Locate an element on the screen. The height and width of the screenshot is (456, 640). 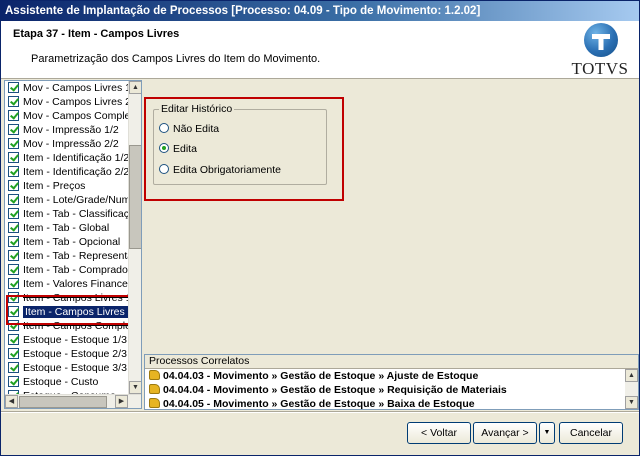
tree-horizontal-scrollbar: ◀ ▶ is located at coordinates (73, 401).